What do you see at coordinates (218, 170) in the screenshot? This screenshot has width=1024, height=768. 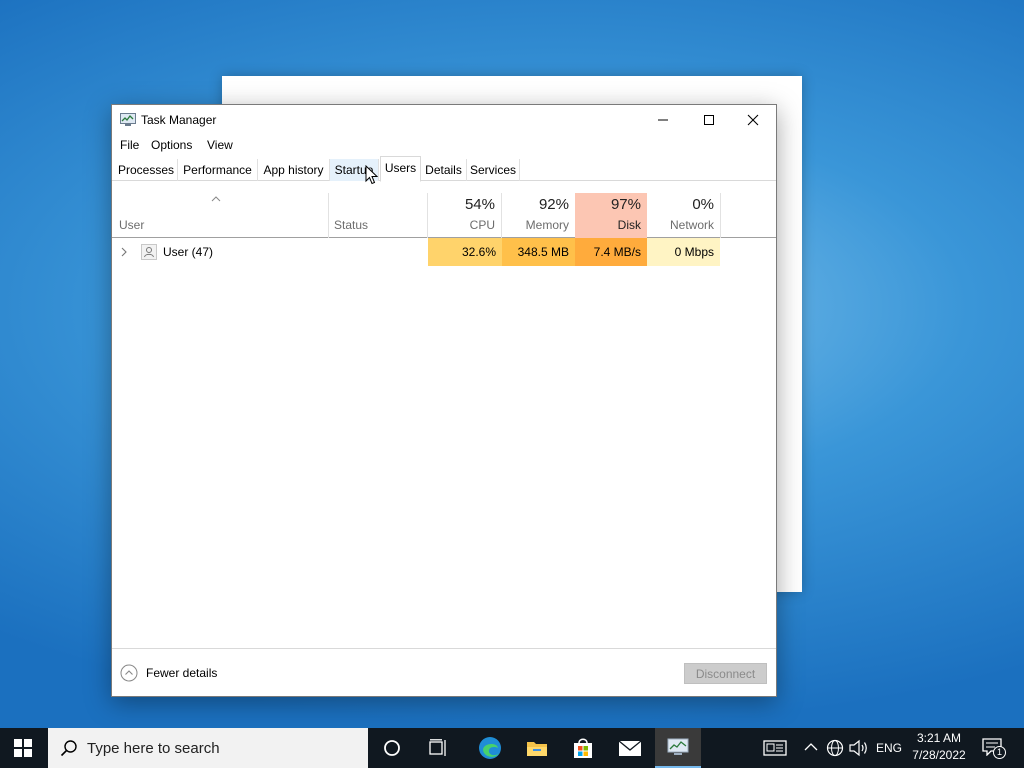 I see `tab-performance: Performance` at bounding box center [218, 170].